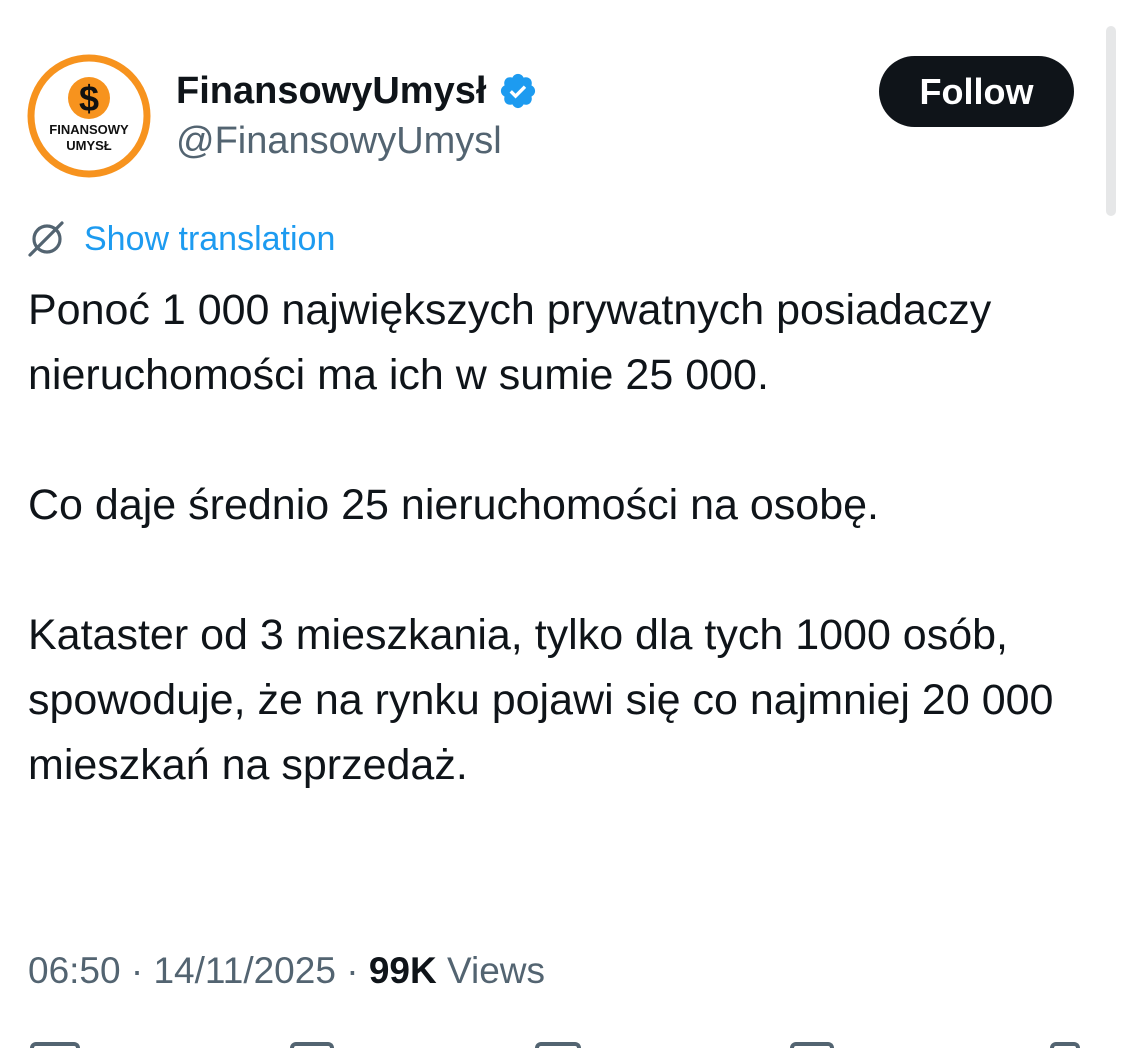 The image size is (1125, 1048). I want to click on author-display-name: FinansowyUmysł, so click(331, 91).